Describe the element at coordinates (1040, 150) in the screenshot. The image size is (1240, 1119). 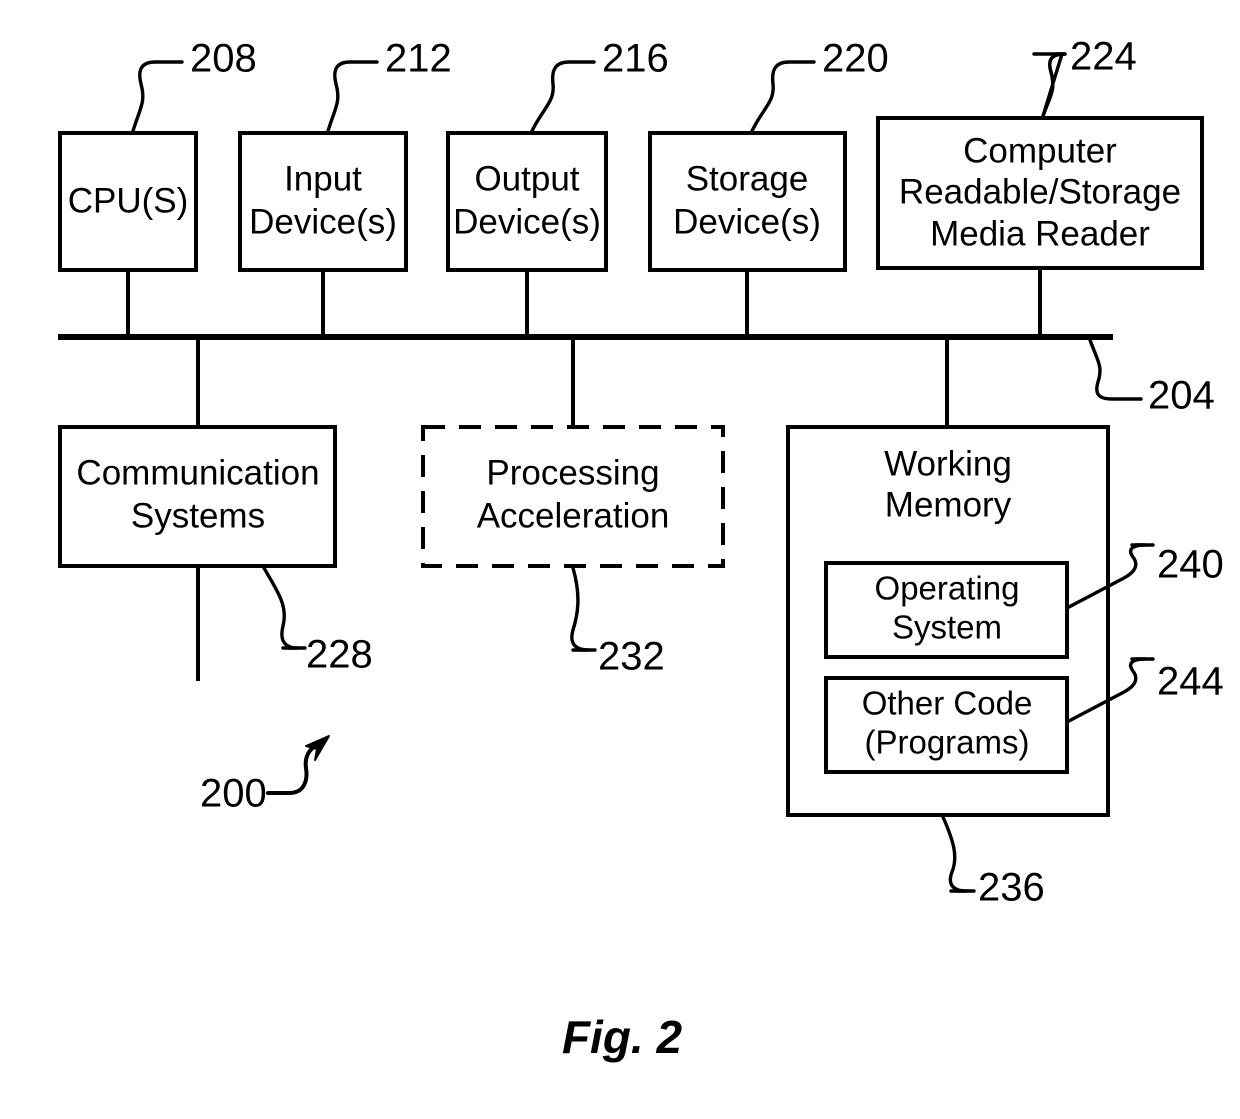
I see `block-media-reader-label-1: Computer` at that location.